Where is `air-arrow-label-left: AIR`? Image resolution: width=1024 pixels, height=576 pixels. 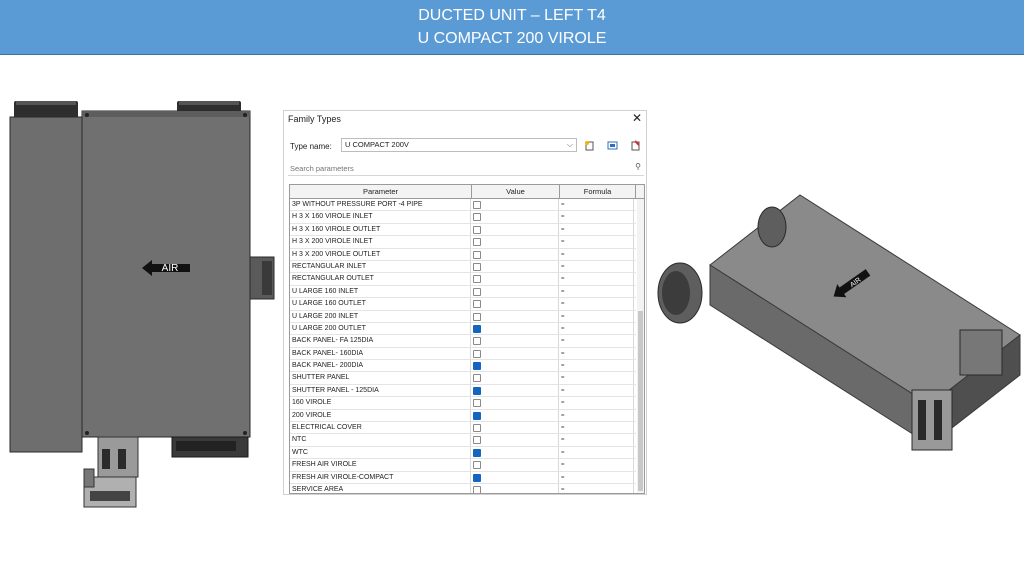 air-arrow-label-left: AIR is located at coordinates (170, 268).